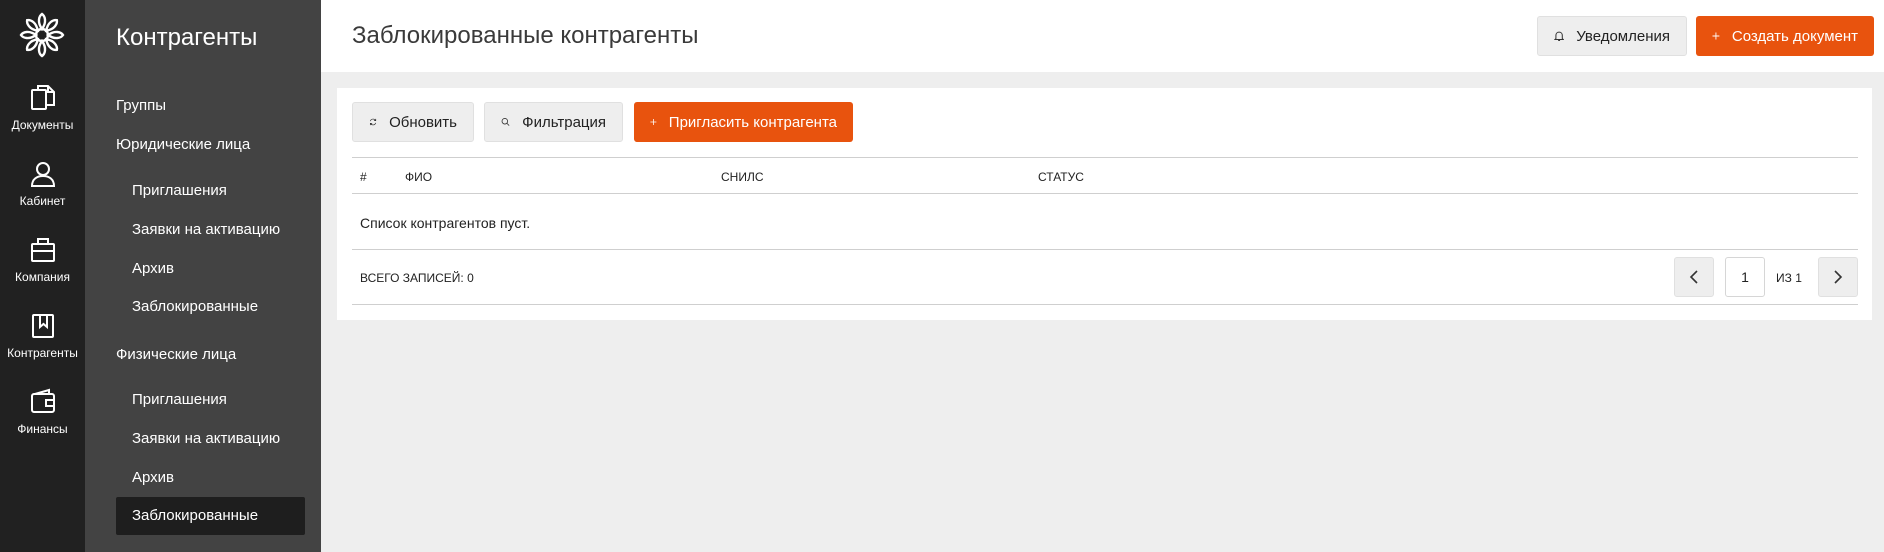 The height and width of the screenshot is (552, 1884). What do you see at coordinates (42, 344) in the screenshot?
I see `rail-item-counterparties: Контрагенты` at bounding box center [42, 344].